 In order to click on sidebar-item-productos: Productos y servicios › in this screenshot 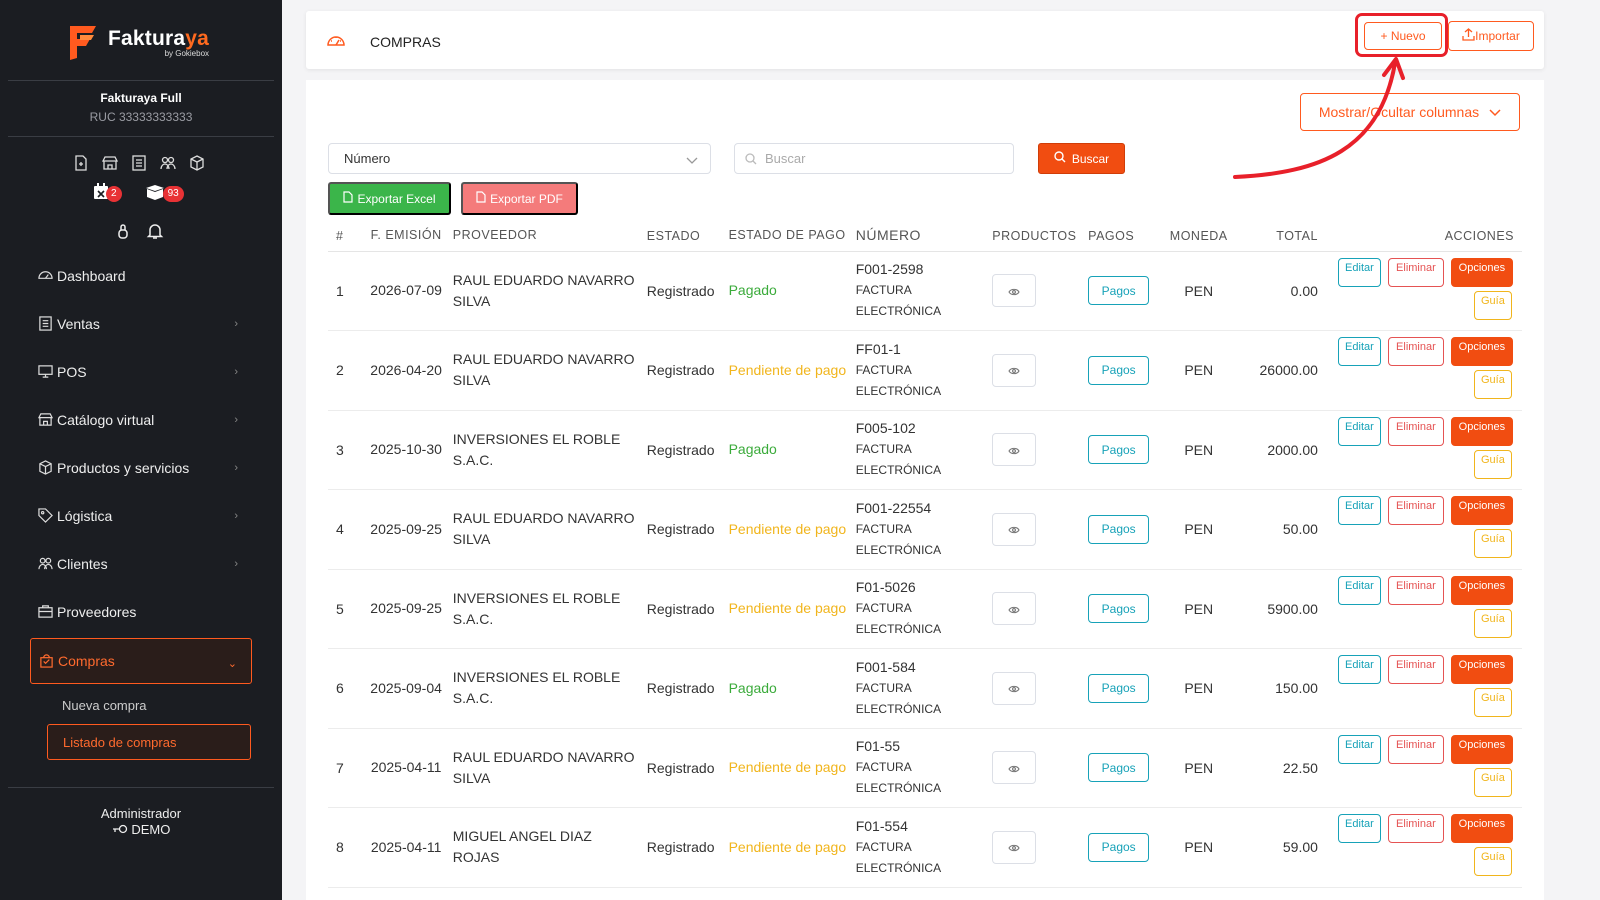, I will do `click(141, 468)`.